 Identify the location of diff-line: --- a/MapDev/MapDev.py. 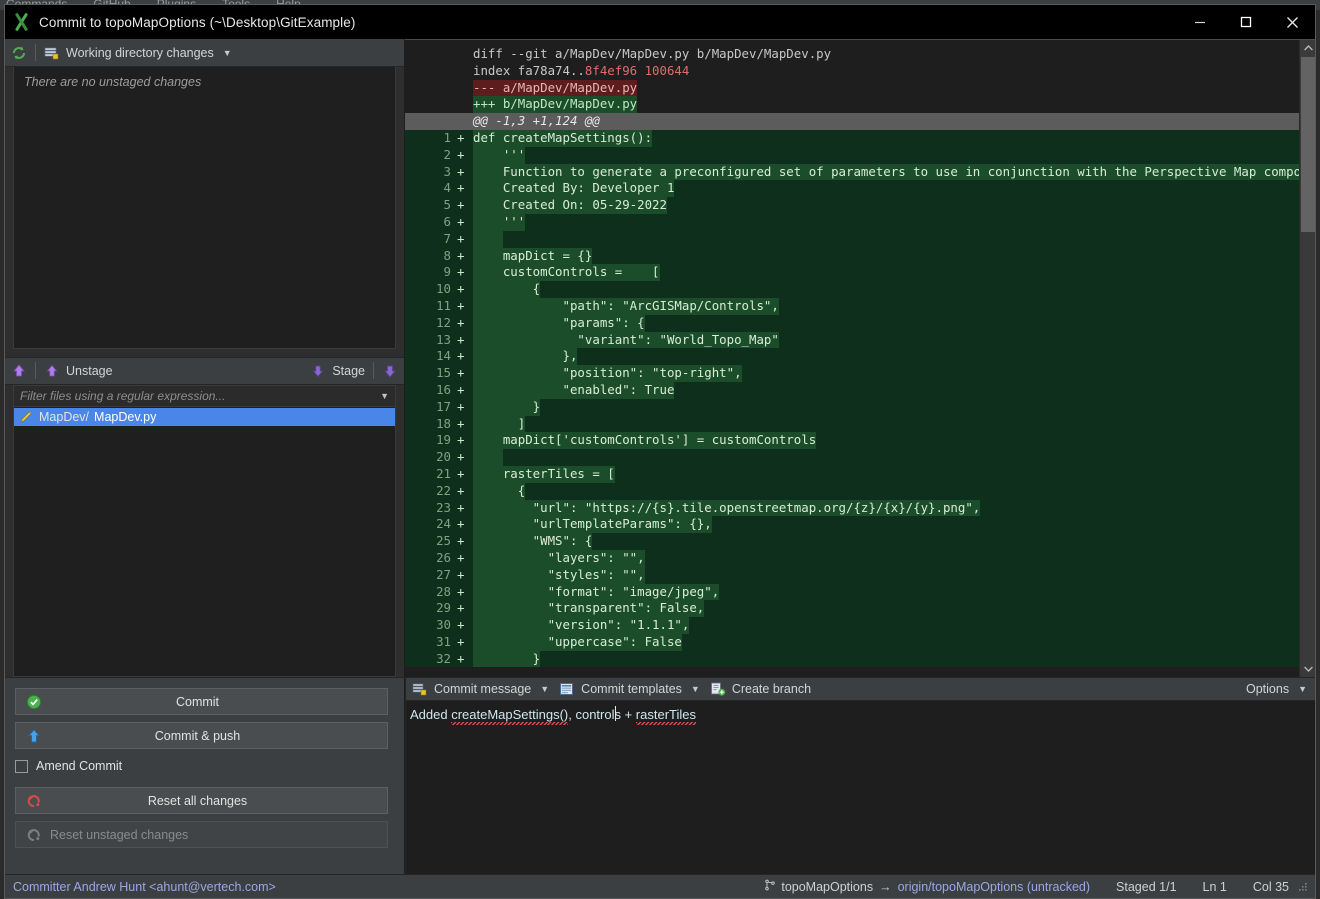
(852, 88).